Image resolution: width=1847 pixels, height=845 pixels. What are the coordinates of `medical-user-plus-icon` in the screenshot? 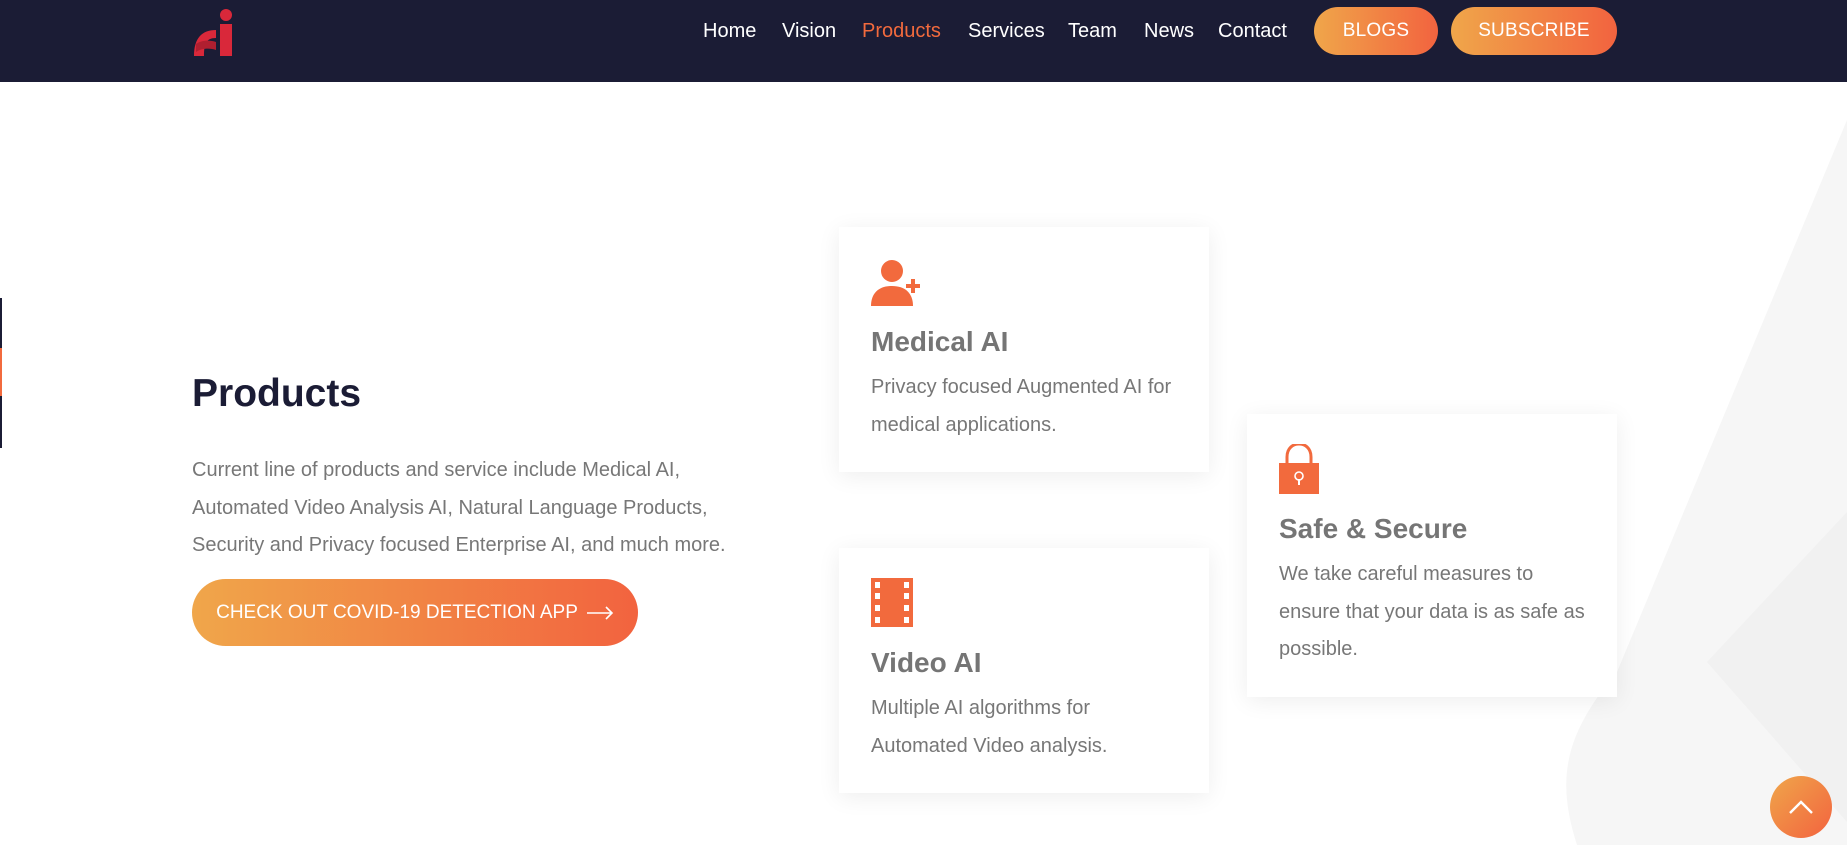 It's located at (895, 283).